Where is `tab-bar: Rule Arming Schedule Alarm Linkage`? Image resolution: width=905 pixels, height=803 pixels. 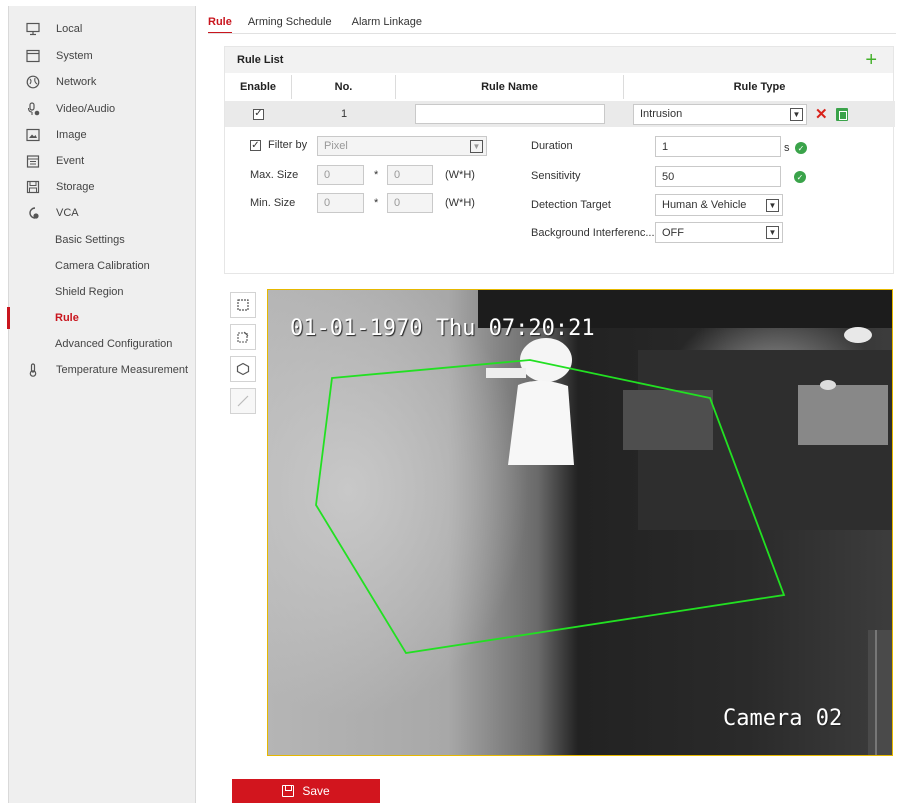
tab-bar: Rule Arming Schedule Alarm Linkage is located at coordinates (325, 23).